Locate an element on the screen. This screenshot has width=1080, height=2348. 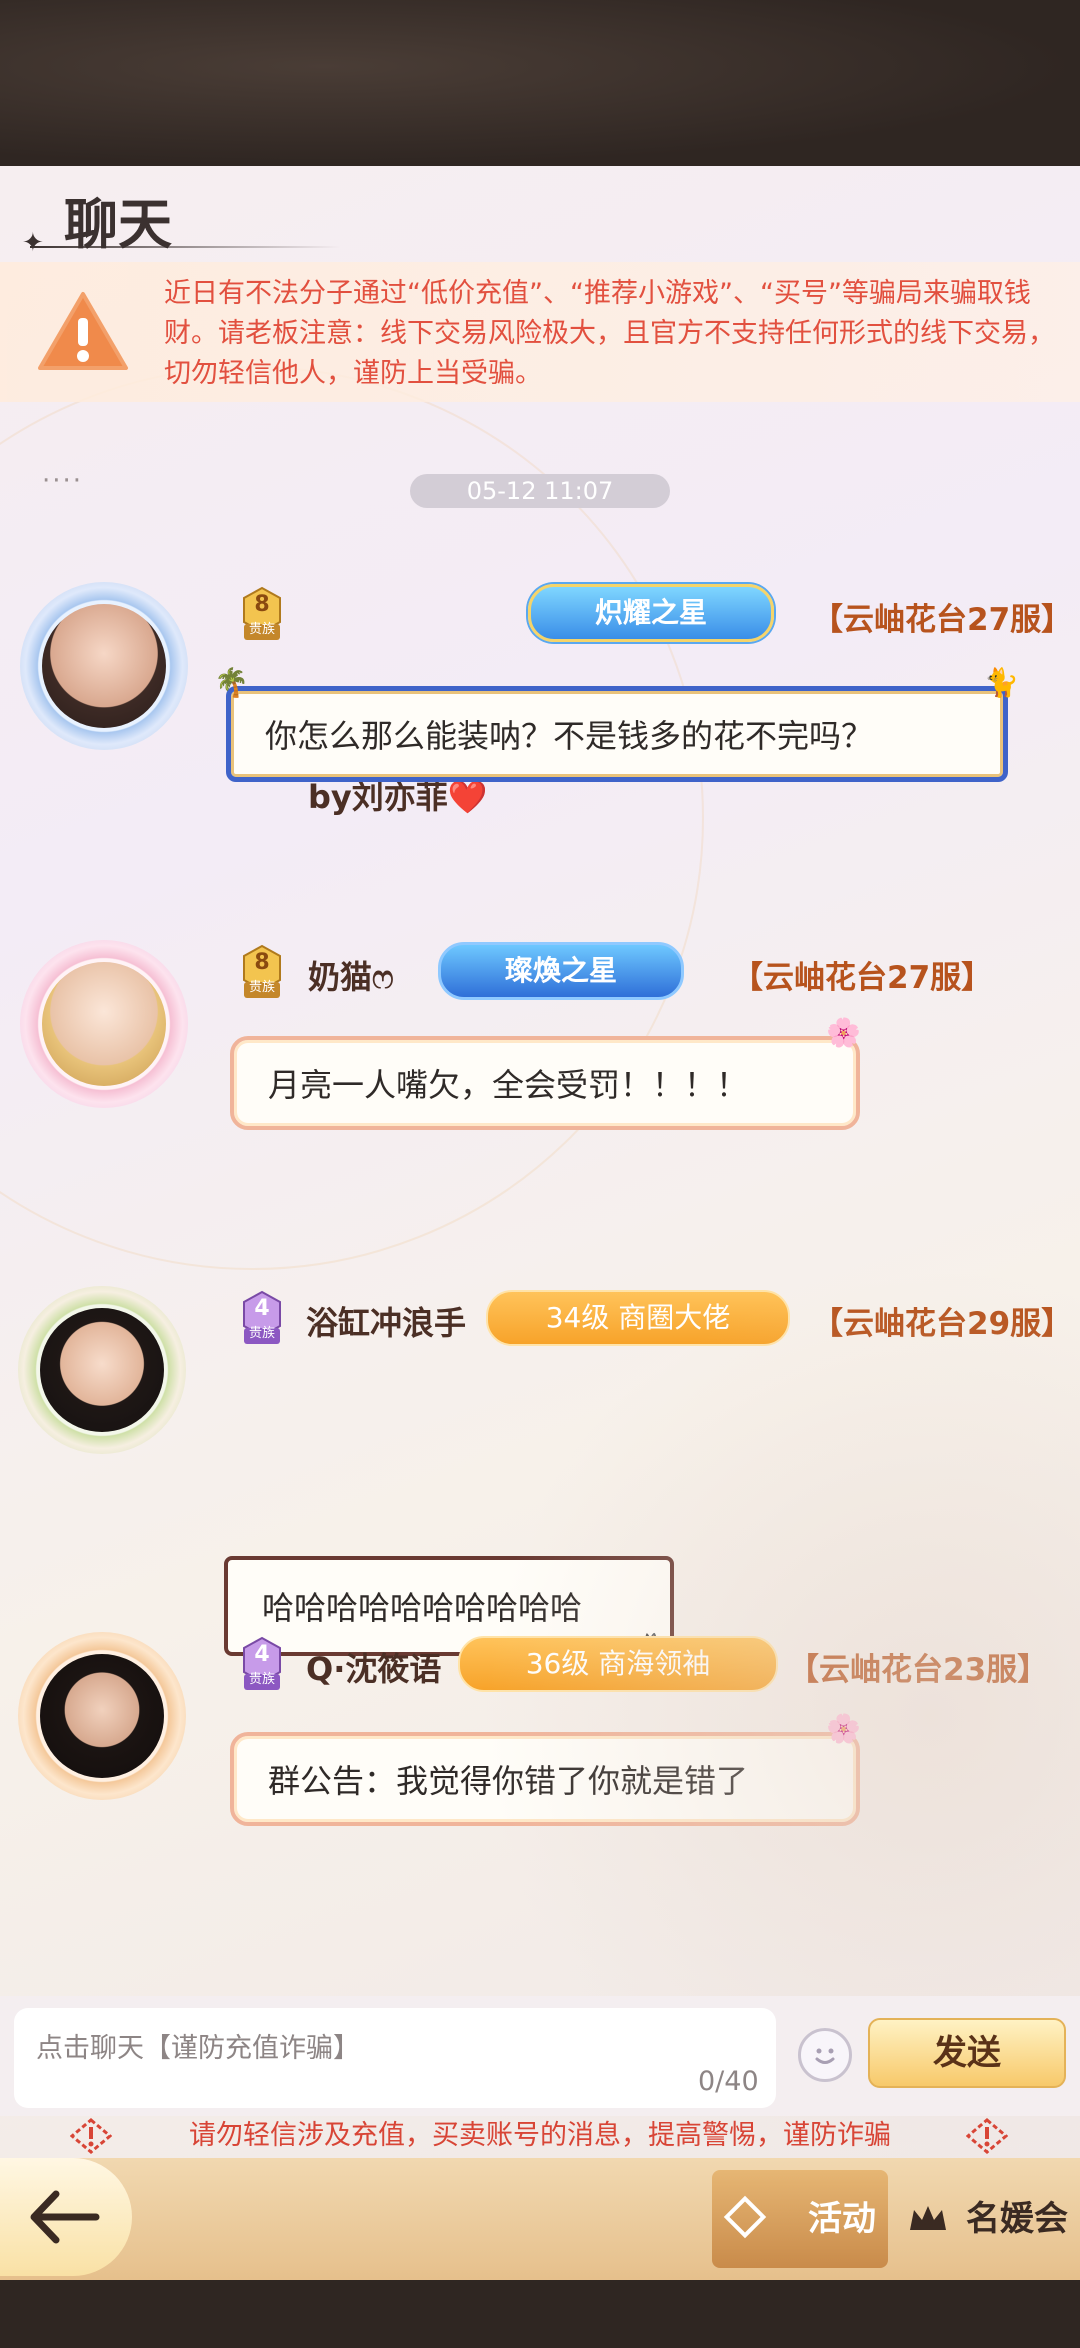
server-label: 【云岫花台23服】 is located at coordinates (918, 1670).